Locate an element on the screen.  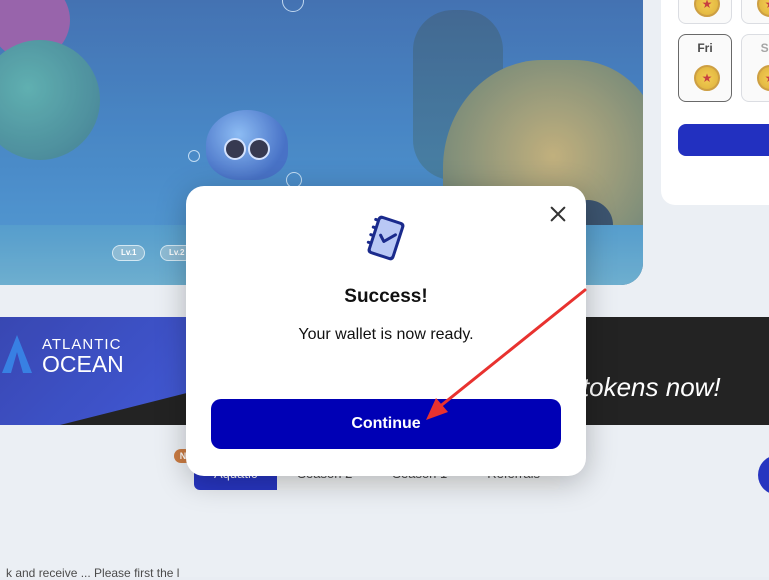
modal-message: Your wallet is now ready. is located at coordinates (386, 334).